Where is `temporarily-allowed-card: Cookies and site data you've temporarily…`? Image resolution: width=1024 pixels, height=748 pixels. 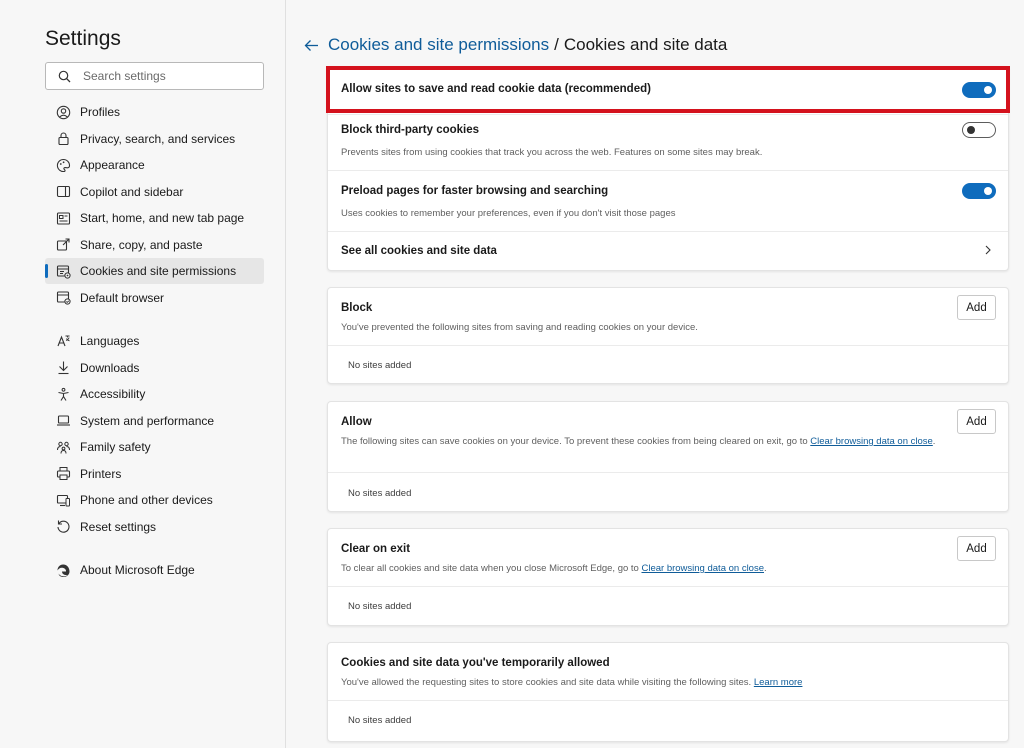
temporarily-allowed-card: Cookies and site data you've temporarily… is located at coordinates (668, 692).